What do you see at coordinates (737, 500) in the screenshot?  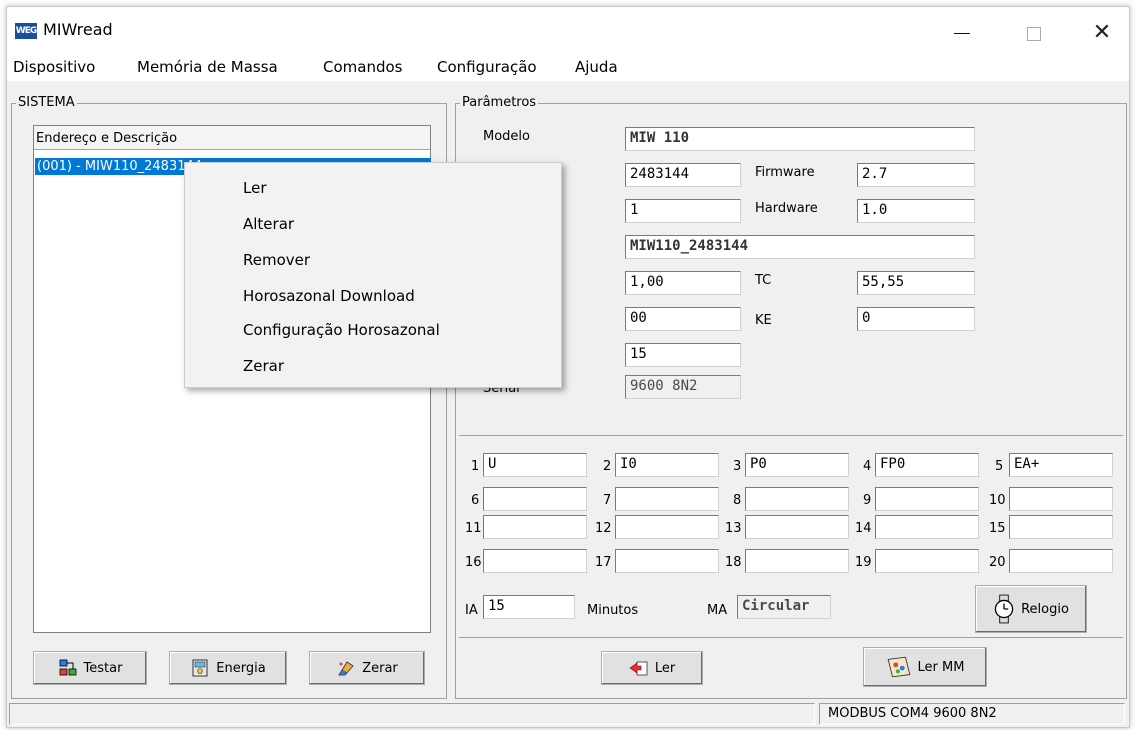 I see `channel-number: 8` at bounding box center [737, 500].